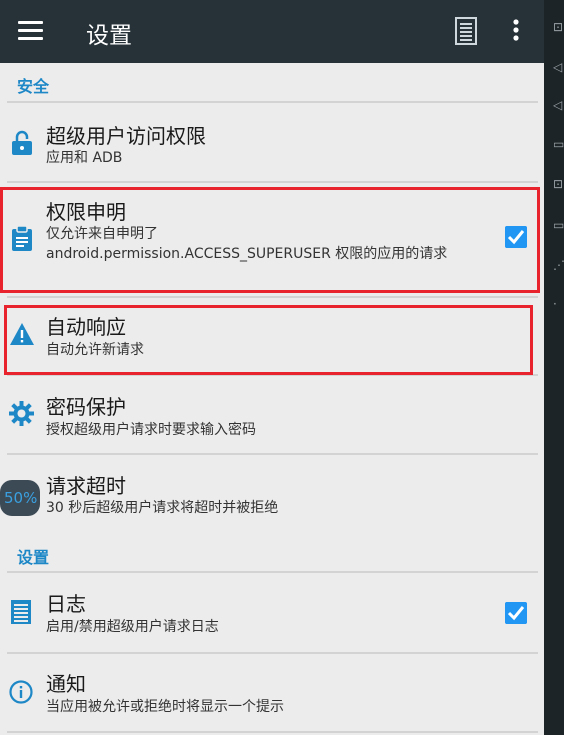 The height and width of the screenshot is (735, 564). What do you see at coordinates (21, 692) in the screenshot?
I see `info-icon` at bounding box center [21, 692].